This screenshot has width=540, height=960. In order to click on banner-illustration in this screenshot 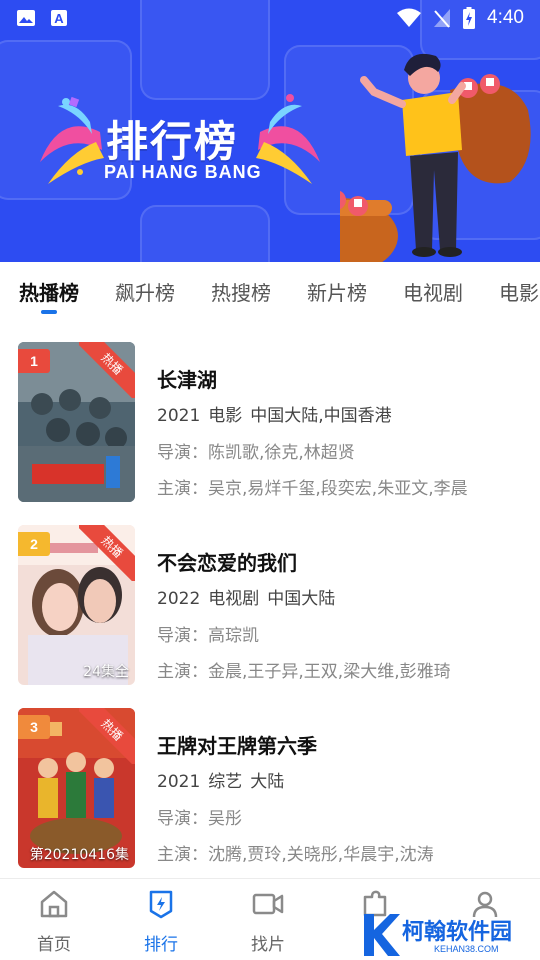, I will do `click(435, 157)`.